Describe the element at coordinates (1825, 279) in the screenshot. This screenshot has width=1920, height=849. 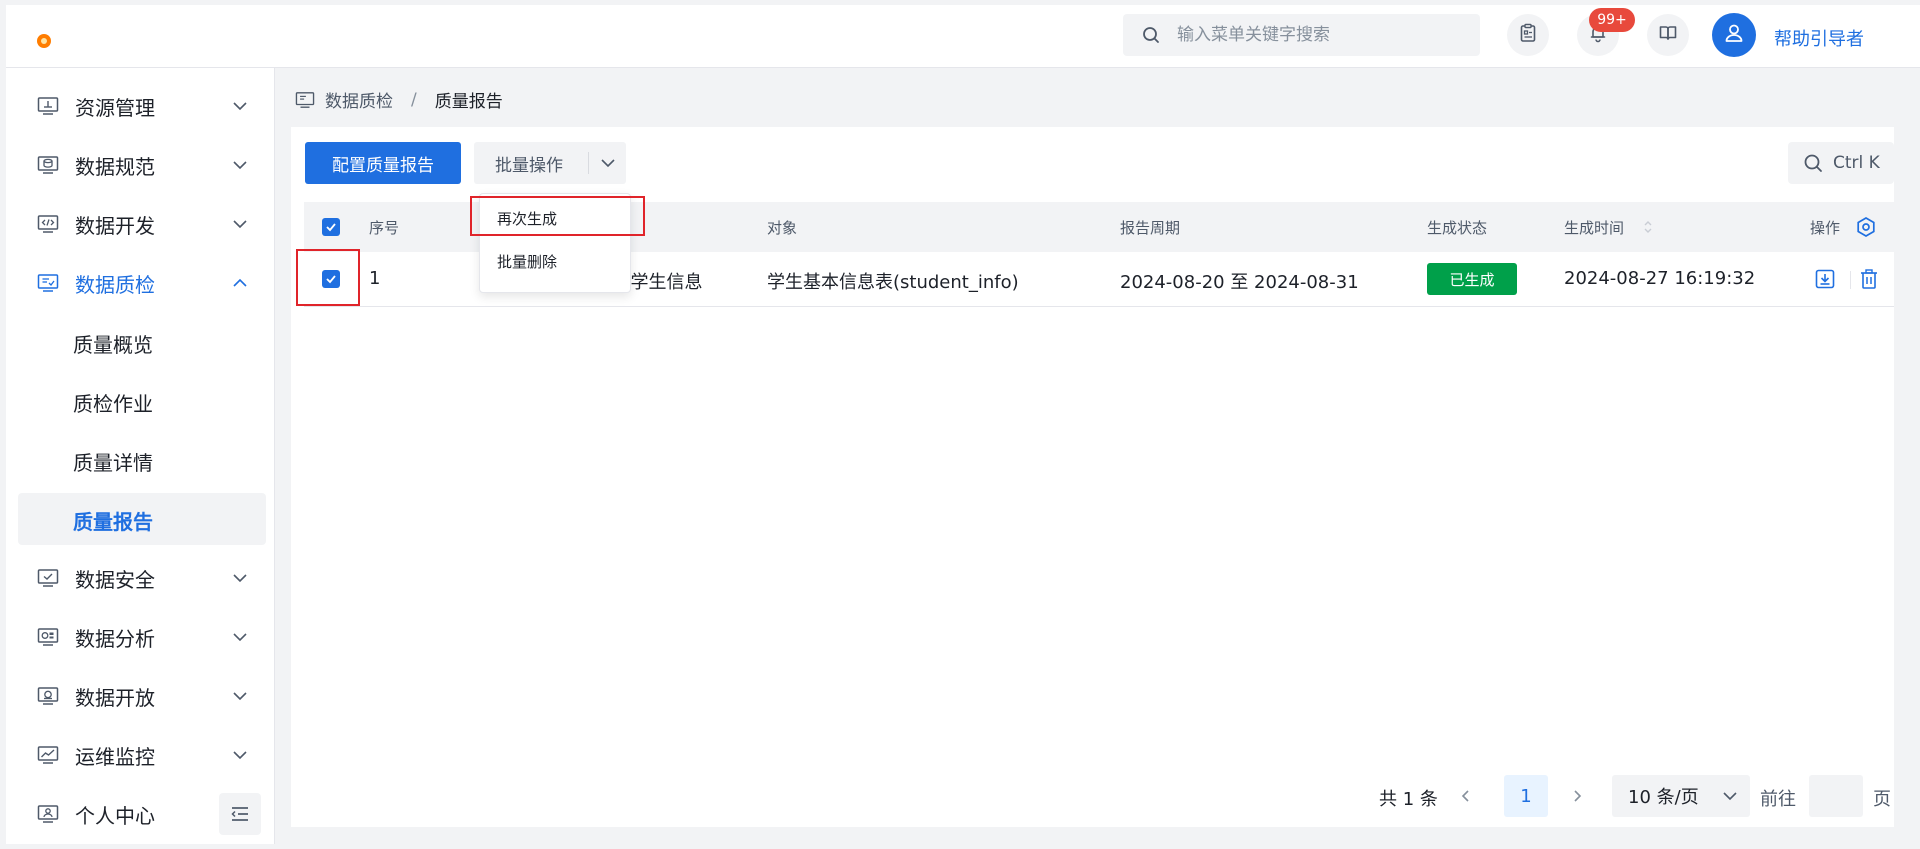
I see `download-icon` at that location.